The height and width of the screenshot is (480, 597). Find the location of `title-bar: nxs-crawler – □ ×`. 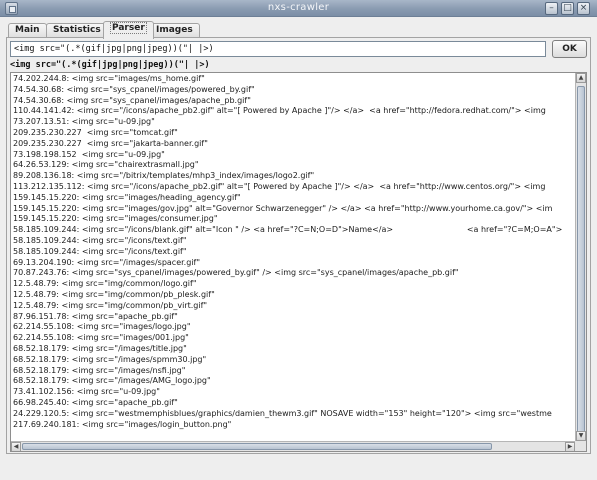

title-bar: nxs-crawler – □ × is located at coordinates (298, 8).